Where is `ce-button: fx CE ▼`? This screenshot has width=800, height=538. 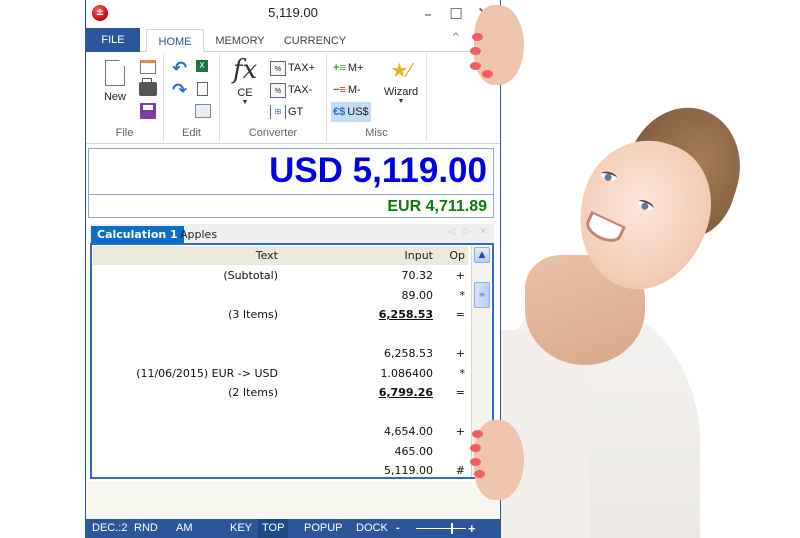
ce-button: fx CE ▼ is located at coordinates (245, 81).